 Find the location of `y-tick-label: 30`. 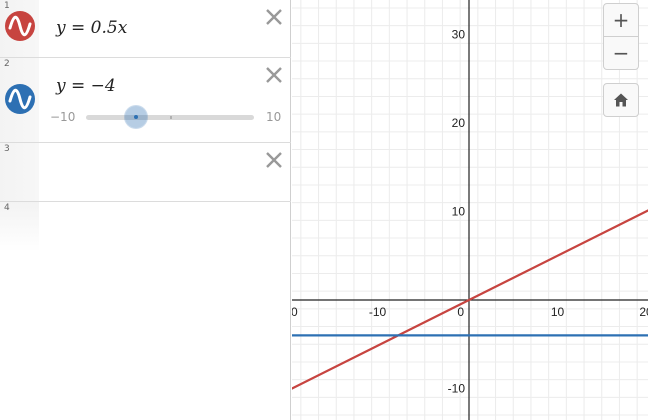

y-tick-label: 30 is located at coordinates (459, 35).